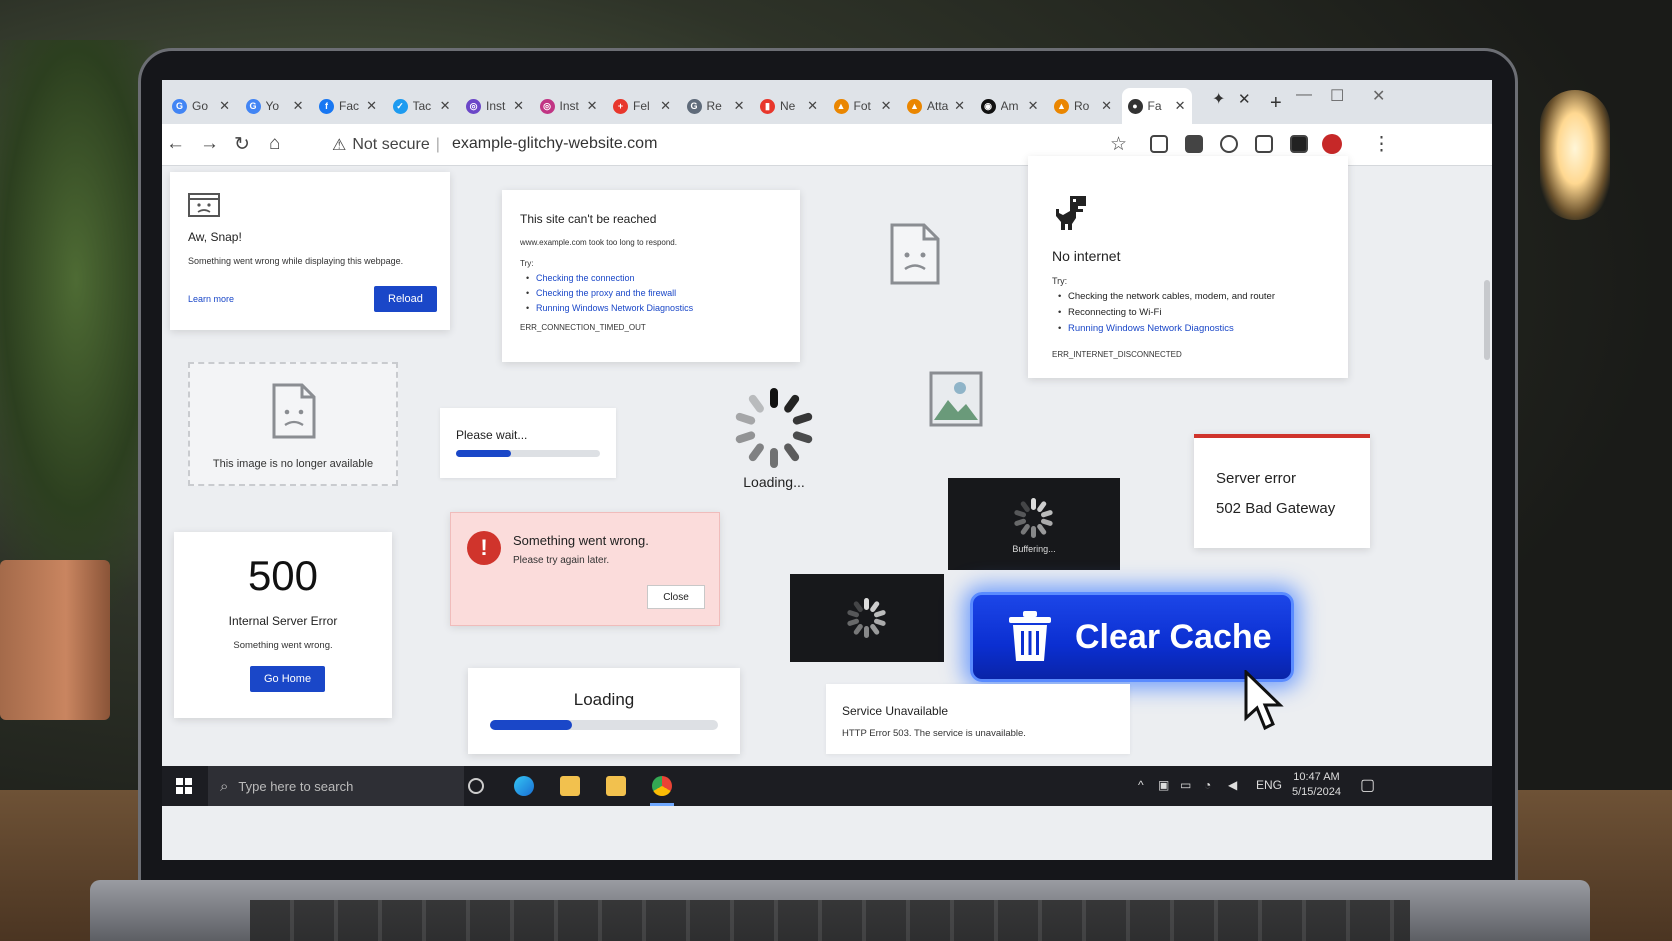  I want to click on browser-tab: G Re ✕, so click(716, 106).